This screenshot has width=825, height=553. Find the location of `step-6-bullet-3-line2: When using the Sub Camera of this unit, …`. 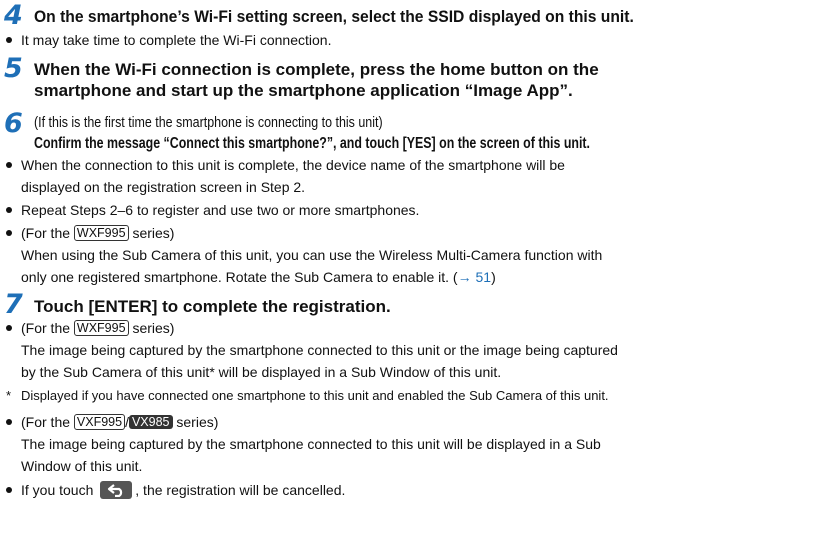

step-6-bullet-3-line2: When using the Sub Camera of this unit, … is located at coordinates (312, 255).